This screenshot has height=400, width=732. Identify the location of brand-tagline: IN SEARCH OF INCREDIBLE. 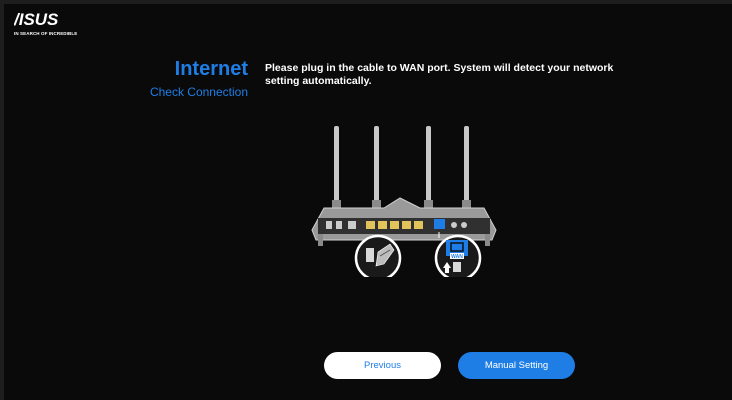
(46, 33).